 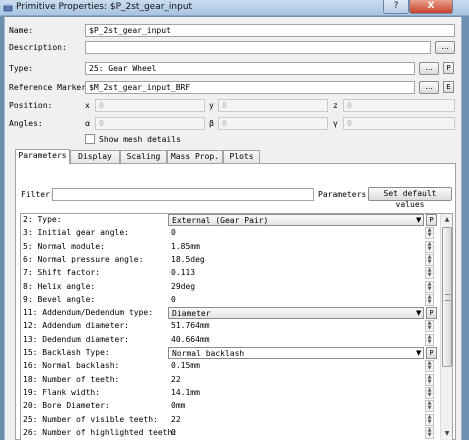 What do you see at coordinates (301, 326) in the screenshot?
I see `parameter-value-field: 51.764mm` at bounding box center [301, 326].